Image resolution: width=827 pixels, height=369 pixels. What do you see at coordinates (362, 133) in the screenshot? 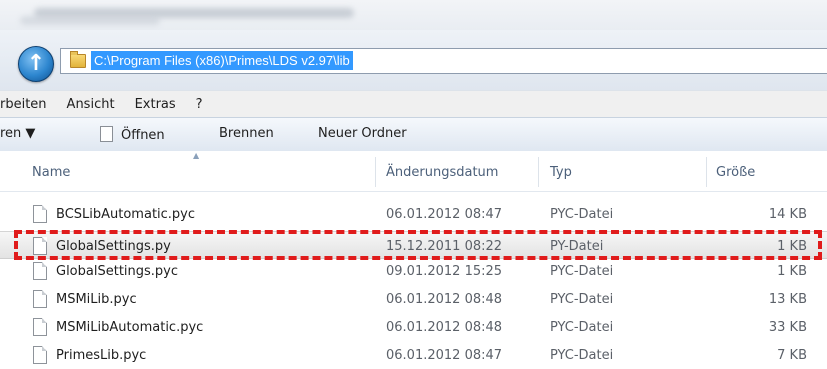
I see `new-folder-button: Neuer Ordner` at bounding box center [362, 133].